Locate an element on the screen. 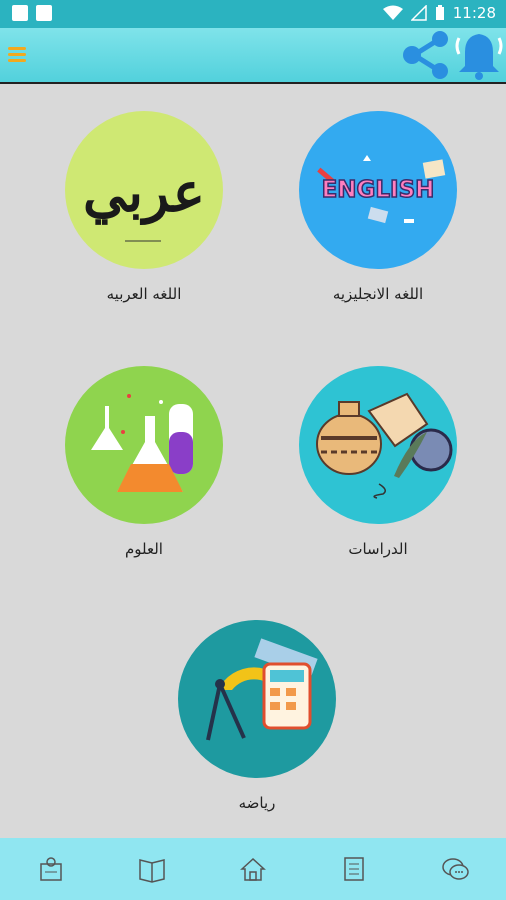 This screenshot has width=506, height=900. subject-science: العلوم is located at coordinates (144, 462).